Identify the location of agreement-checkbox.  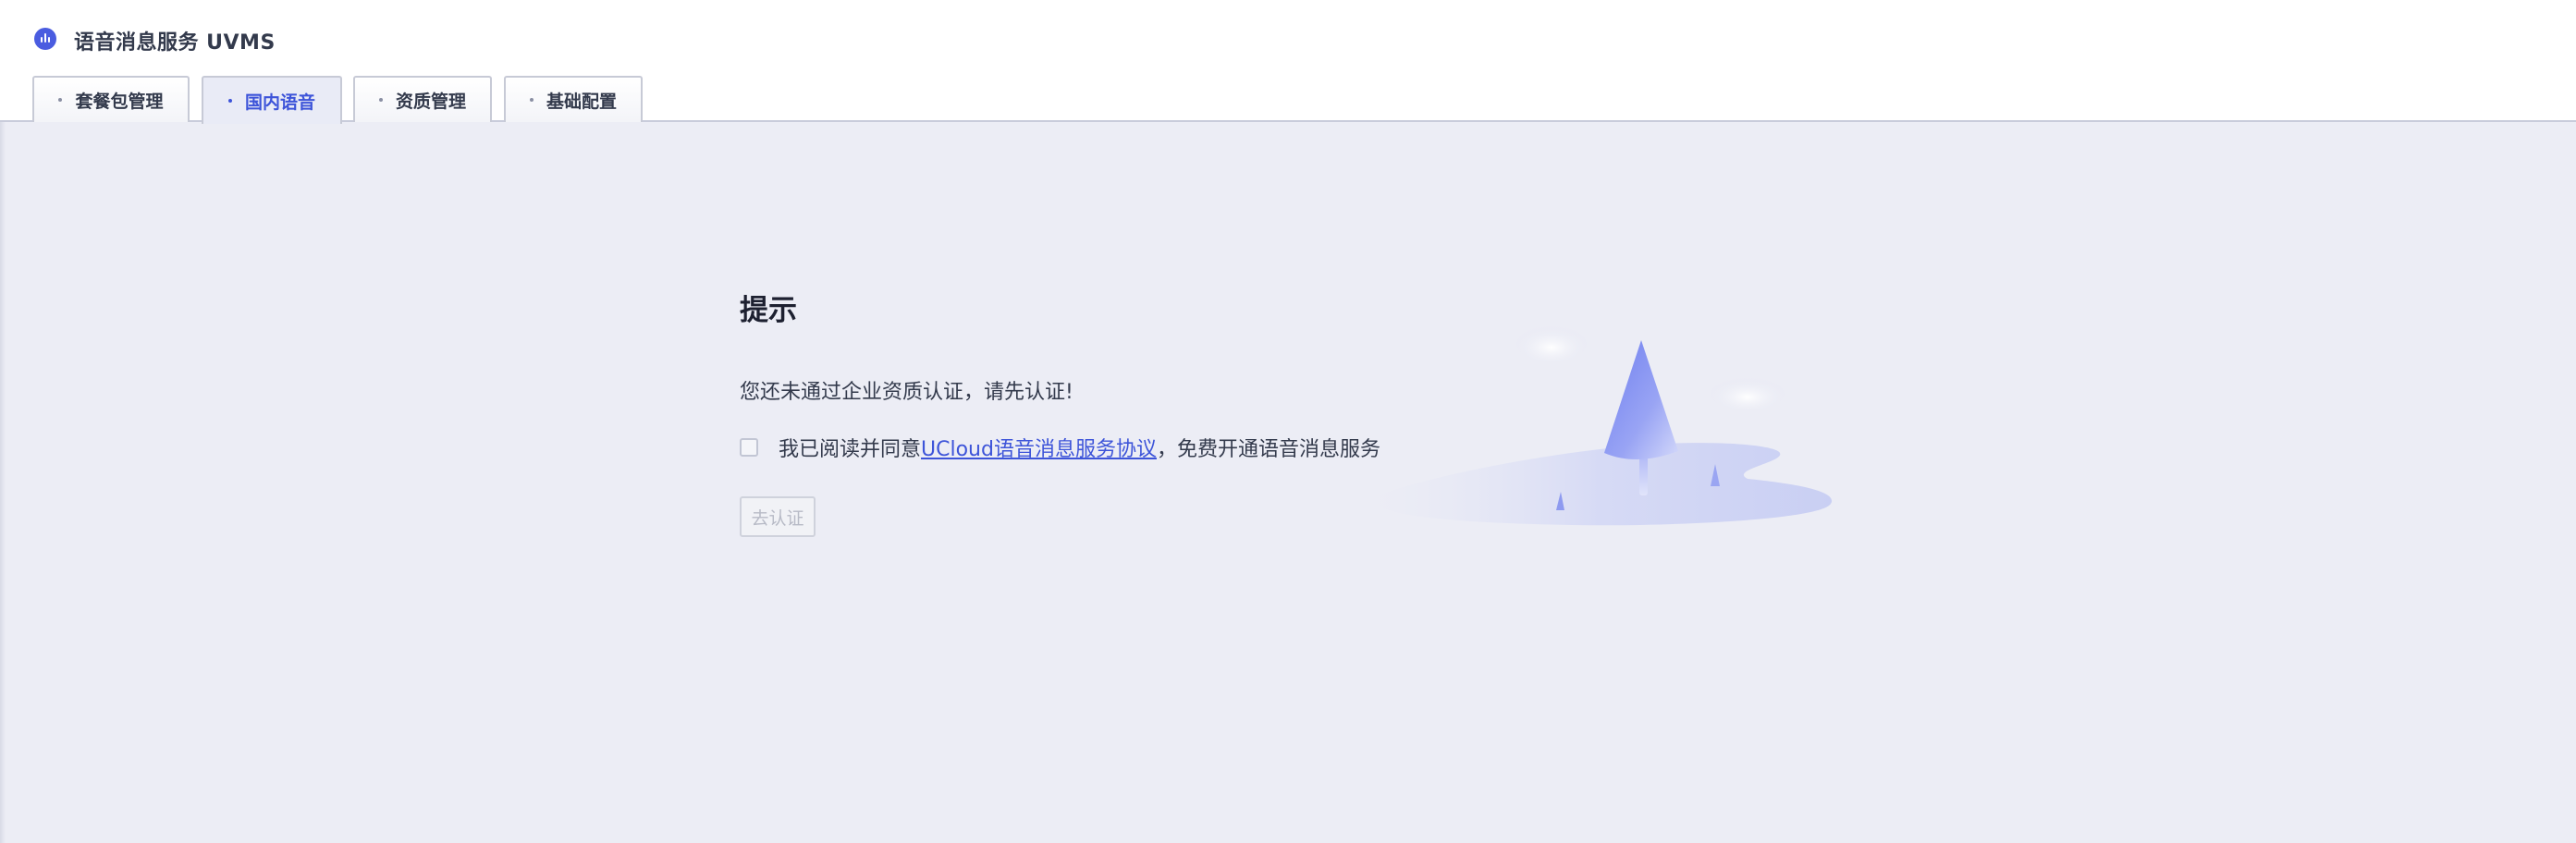
(749, 447).